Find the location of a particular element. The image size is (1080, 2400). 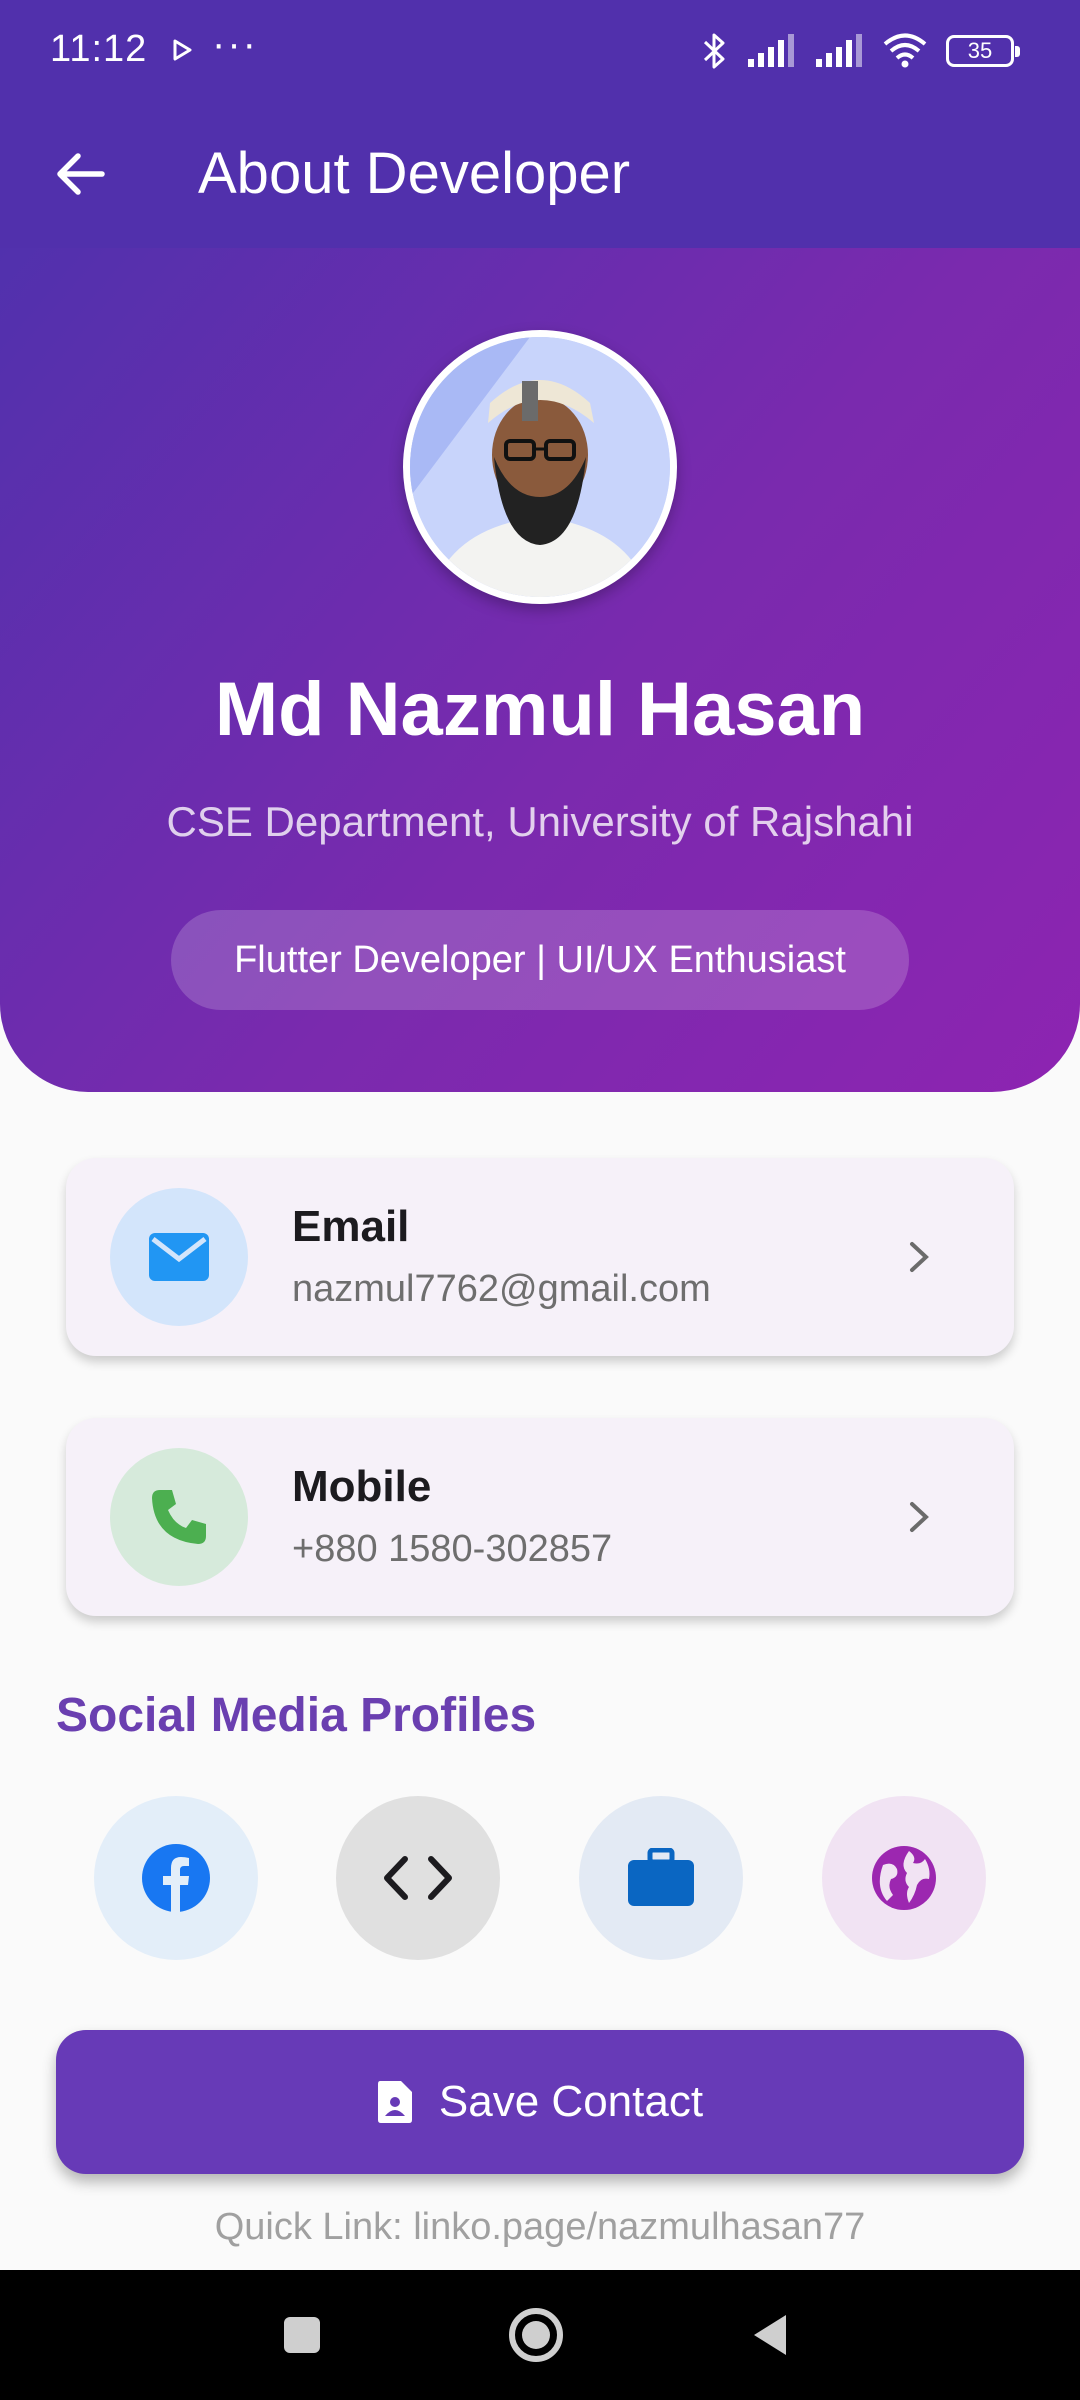

briefcase-icon is located at coordinates (661, 1877).